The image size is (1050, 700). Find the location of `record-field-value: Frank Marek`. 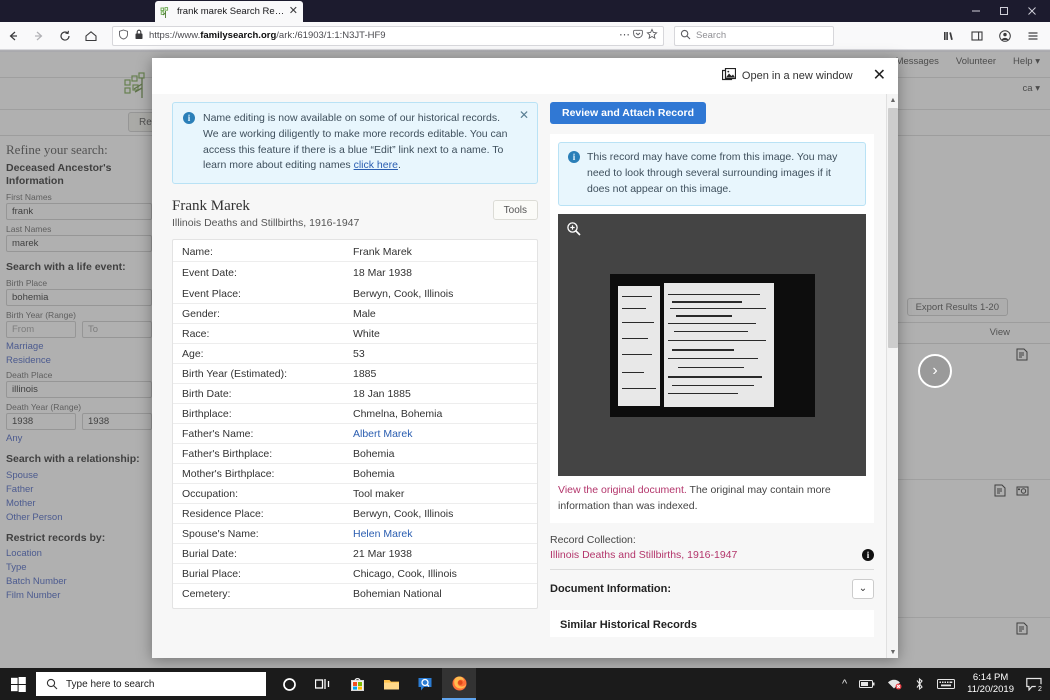

record-field-value: Frank Marek is located at coordinates (382, 251).